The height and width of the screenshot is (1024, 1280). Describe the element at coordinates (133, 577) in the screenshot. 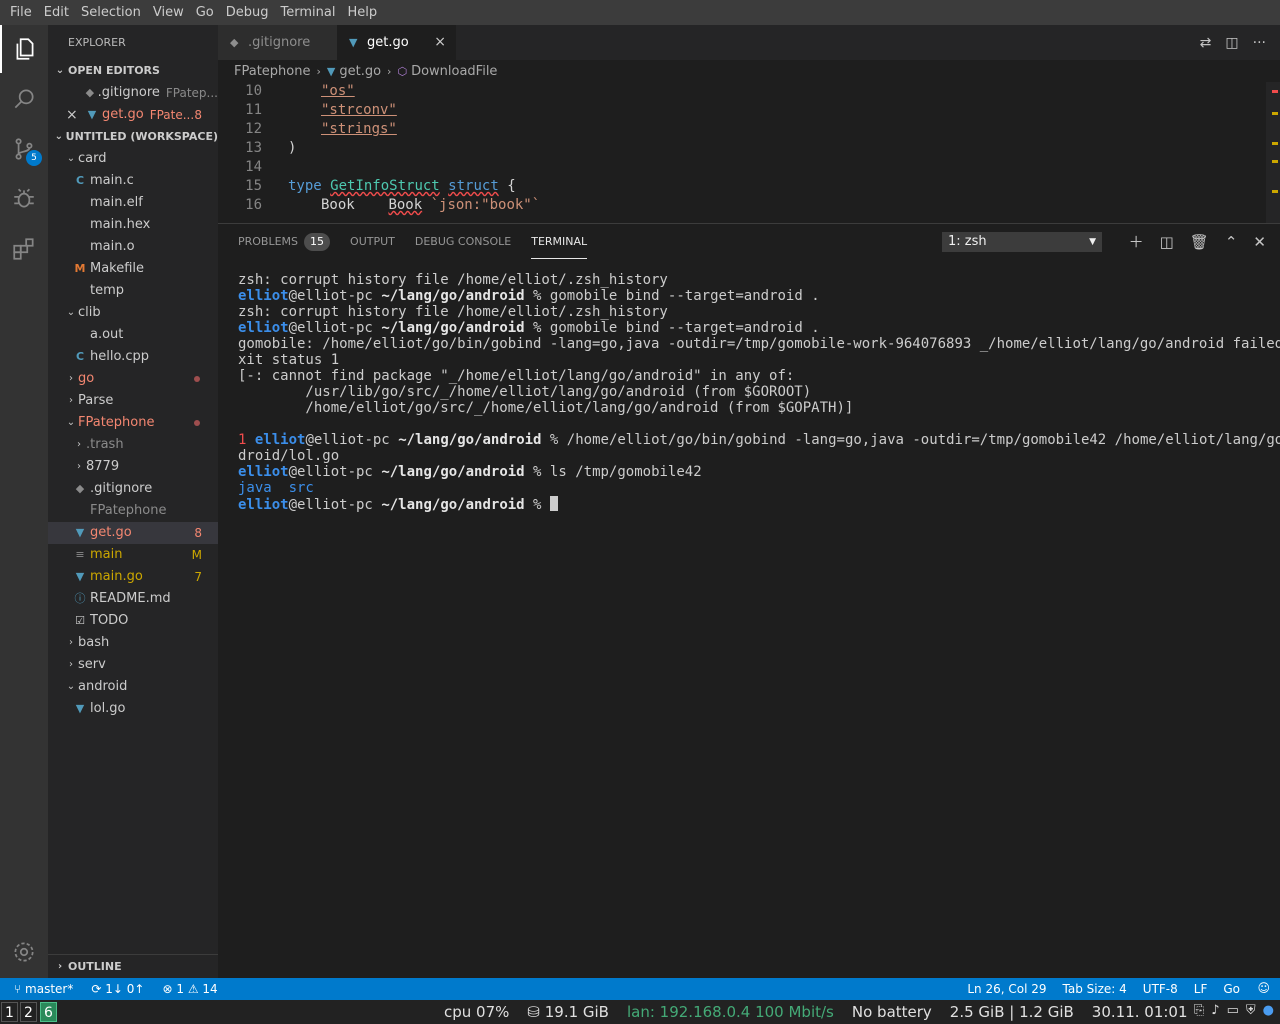

I see `file-main-go: ▼ main.go 7` at that location.